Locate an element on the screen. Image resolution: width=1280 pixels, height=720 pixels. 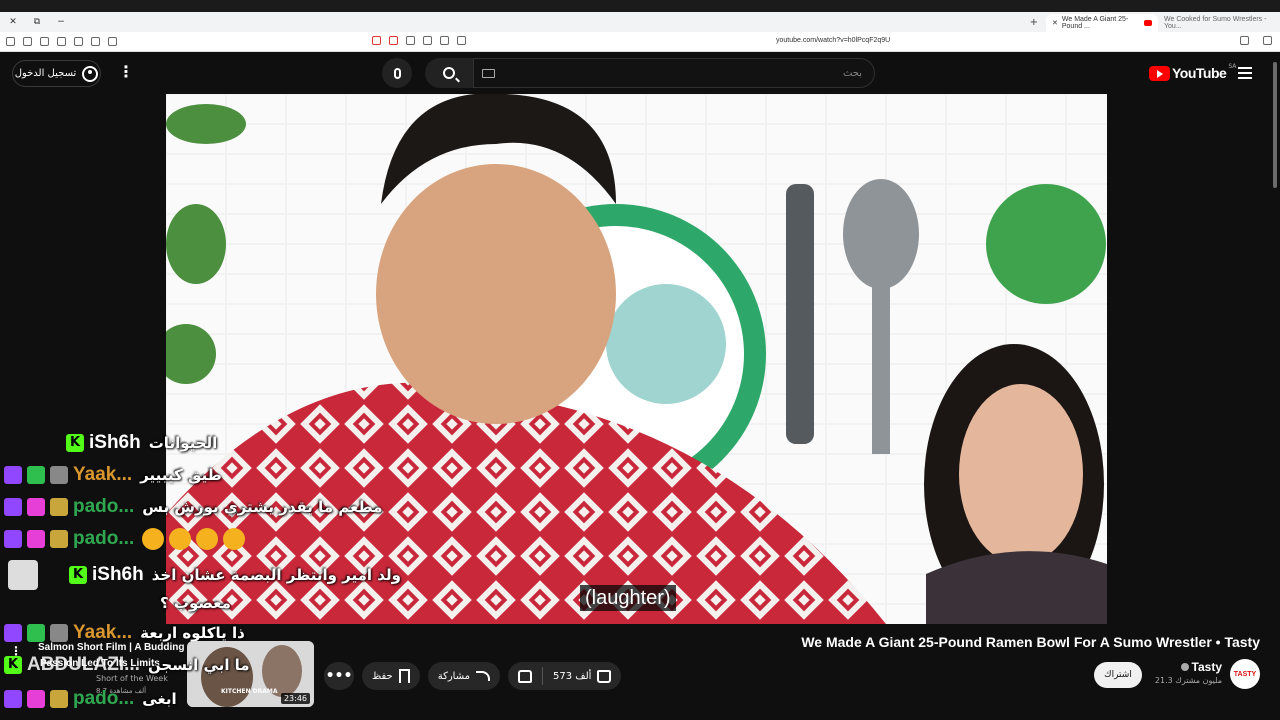
back-icon is located at coordinates (410, 40).